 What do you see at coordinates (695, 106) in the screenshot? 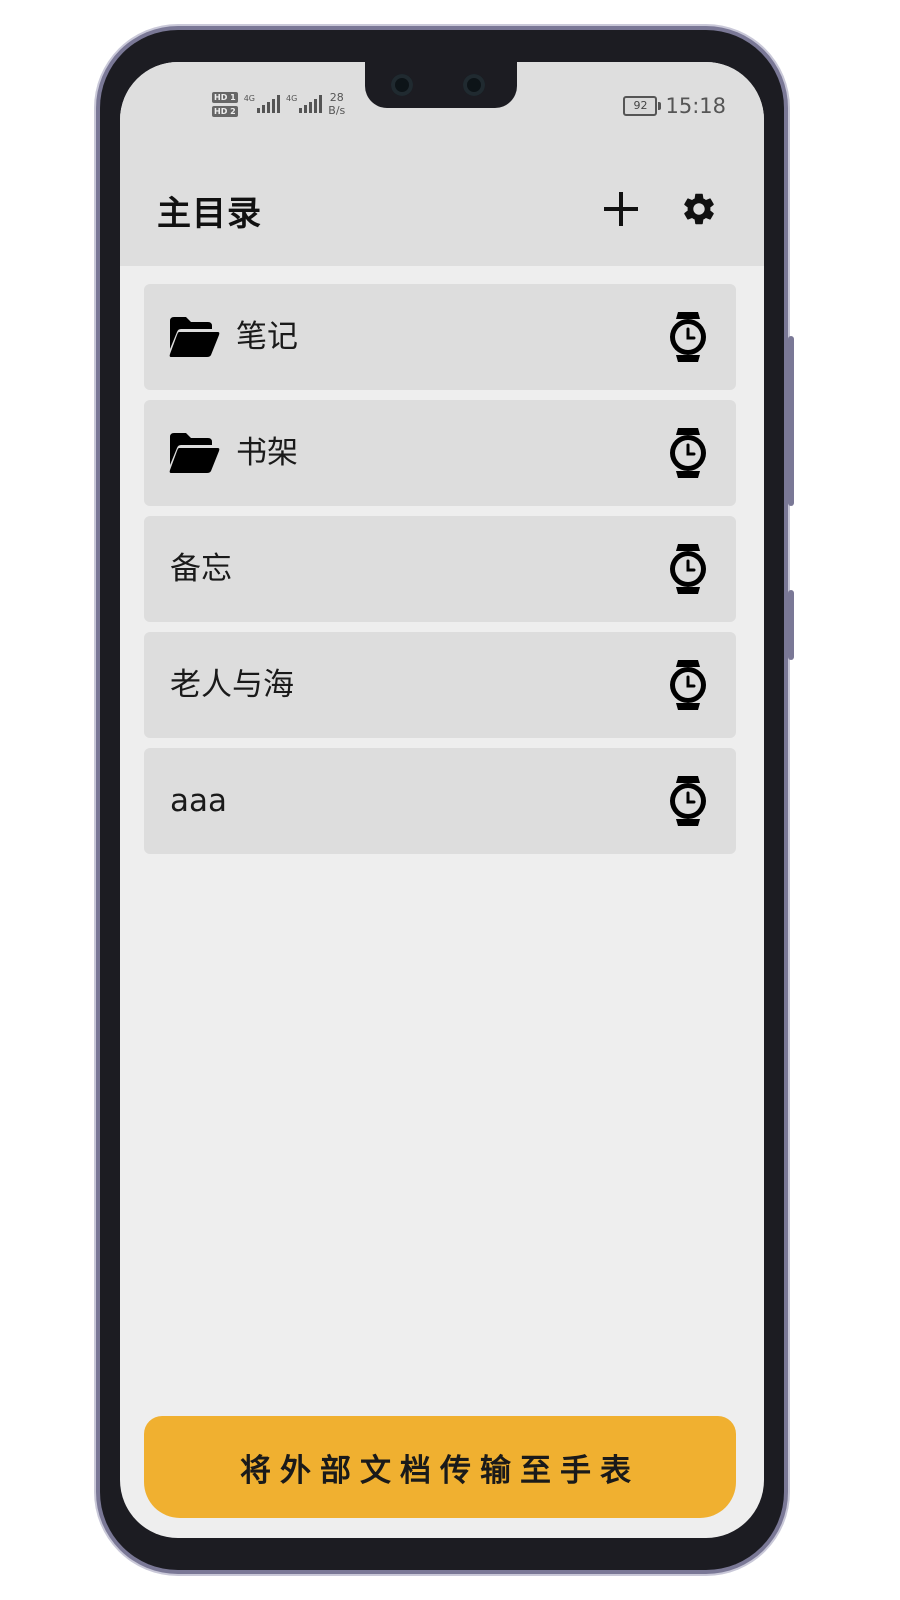
I see `clock: 15:18` at bounding box center [695, 106].